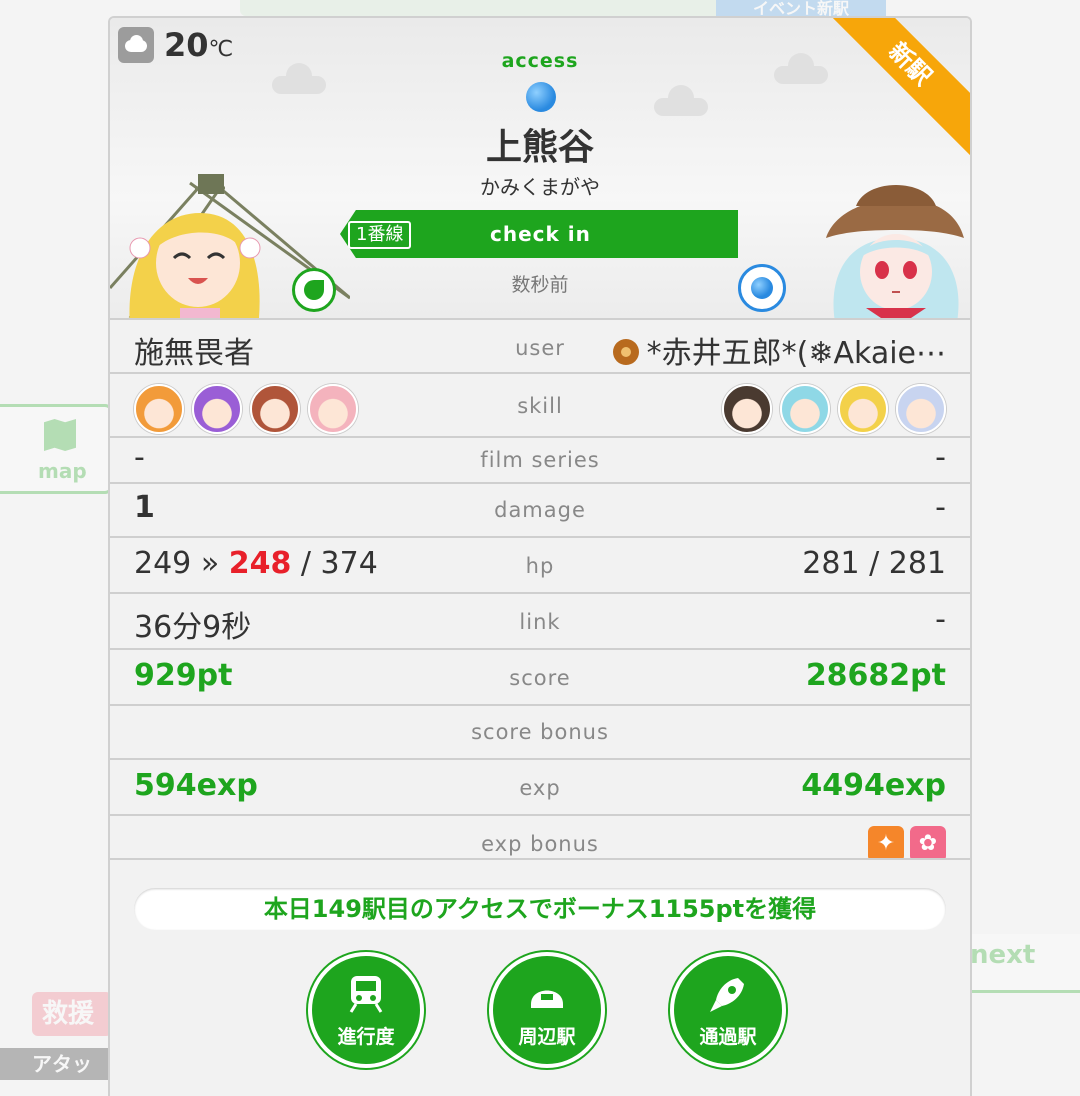 This screenshot has width=1080, height=1096. I want to click on flower-icon: ✿, so click(928, 844).